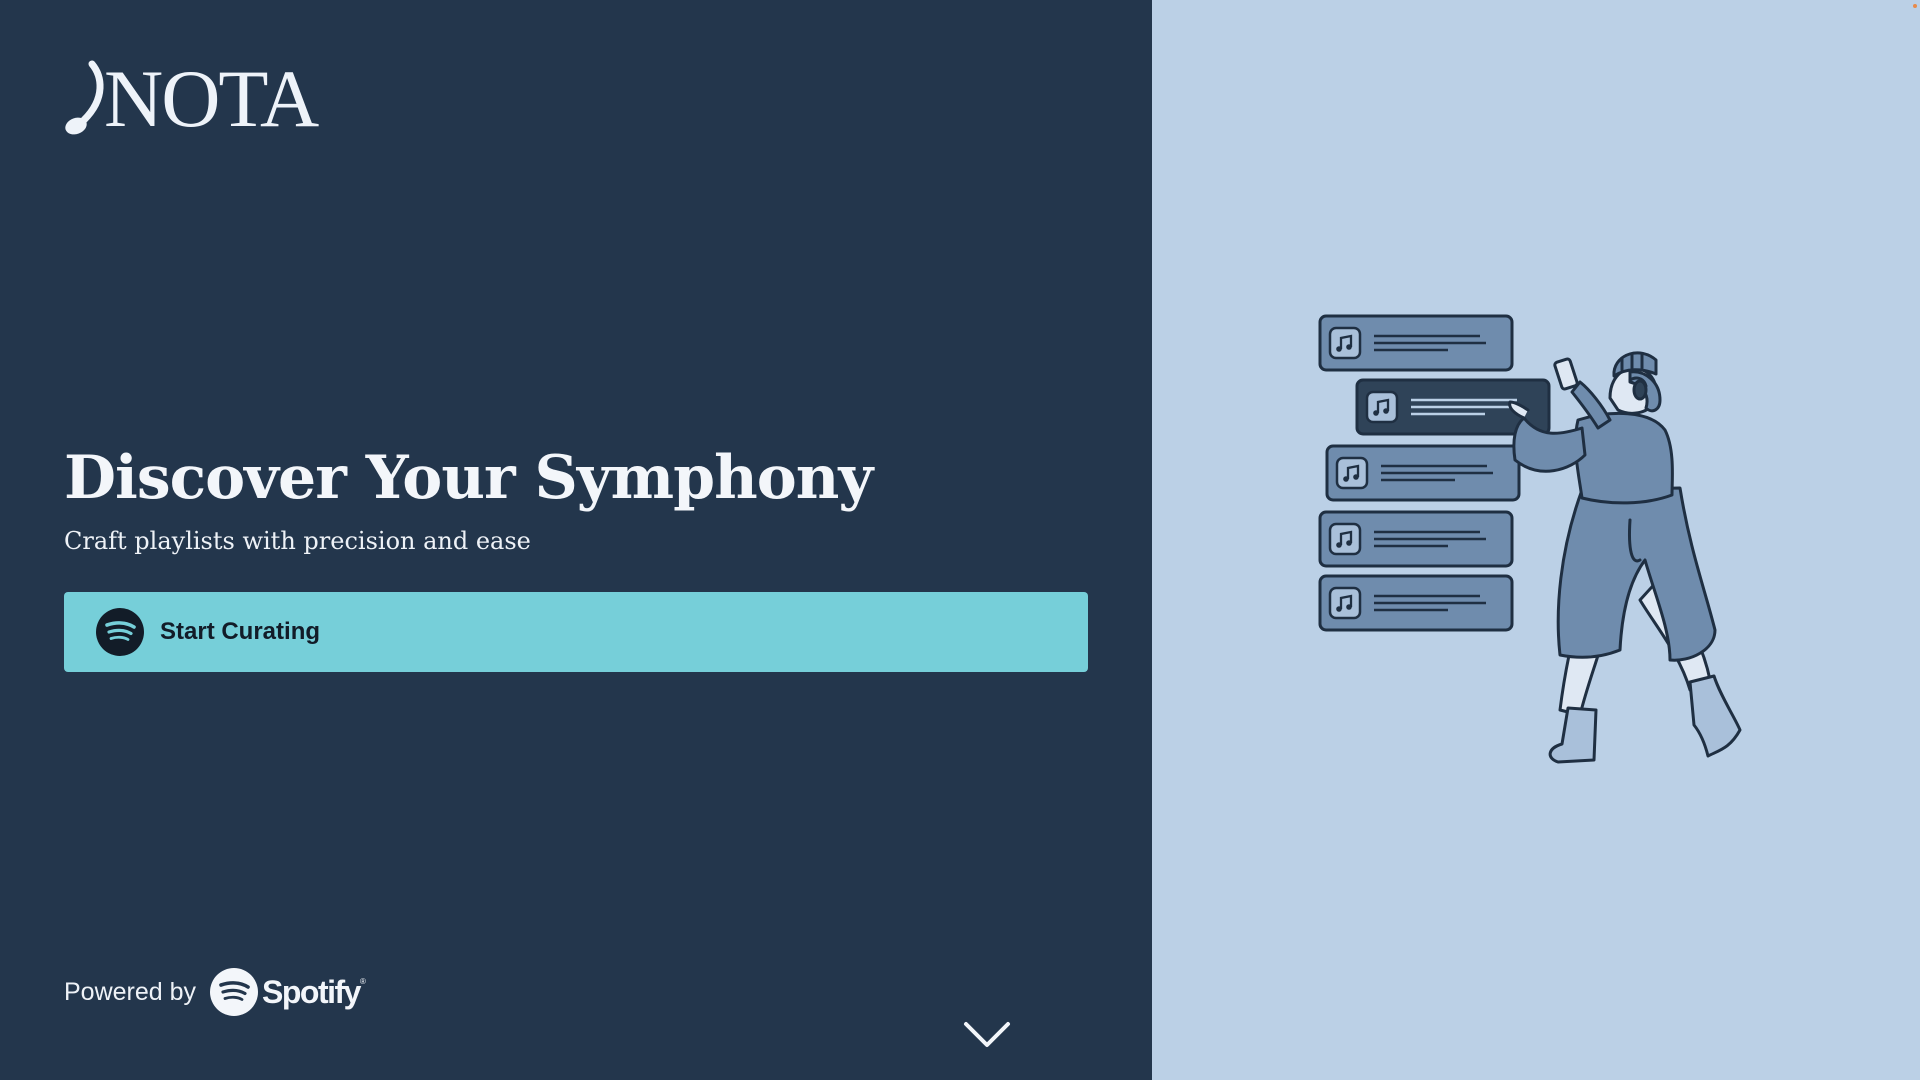 The width and height of the screenshot is (1920, 1080). I want to click on page-subtitle: Craft playlists with precision and ease, so click(297, 541).